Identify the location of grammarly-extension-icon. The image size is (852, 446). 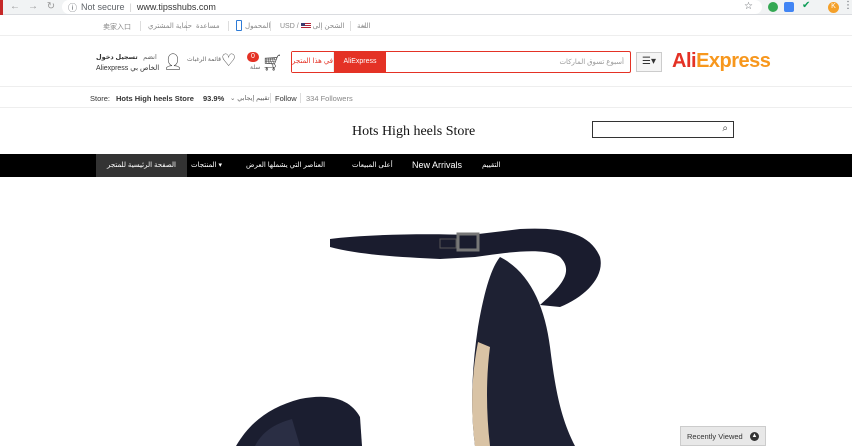
(773, 7).